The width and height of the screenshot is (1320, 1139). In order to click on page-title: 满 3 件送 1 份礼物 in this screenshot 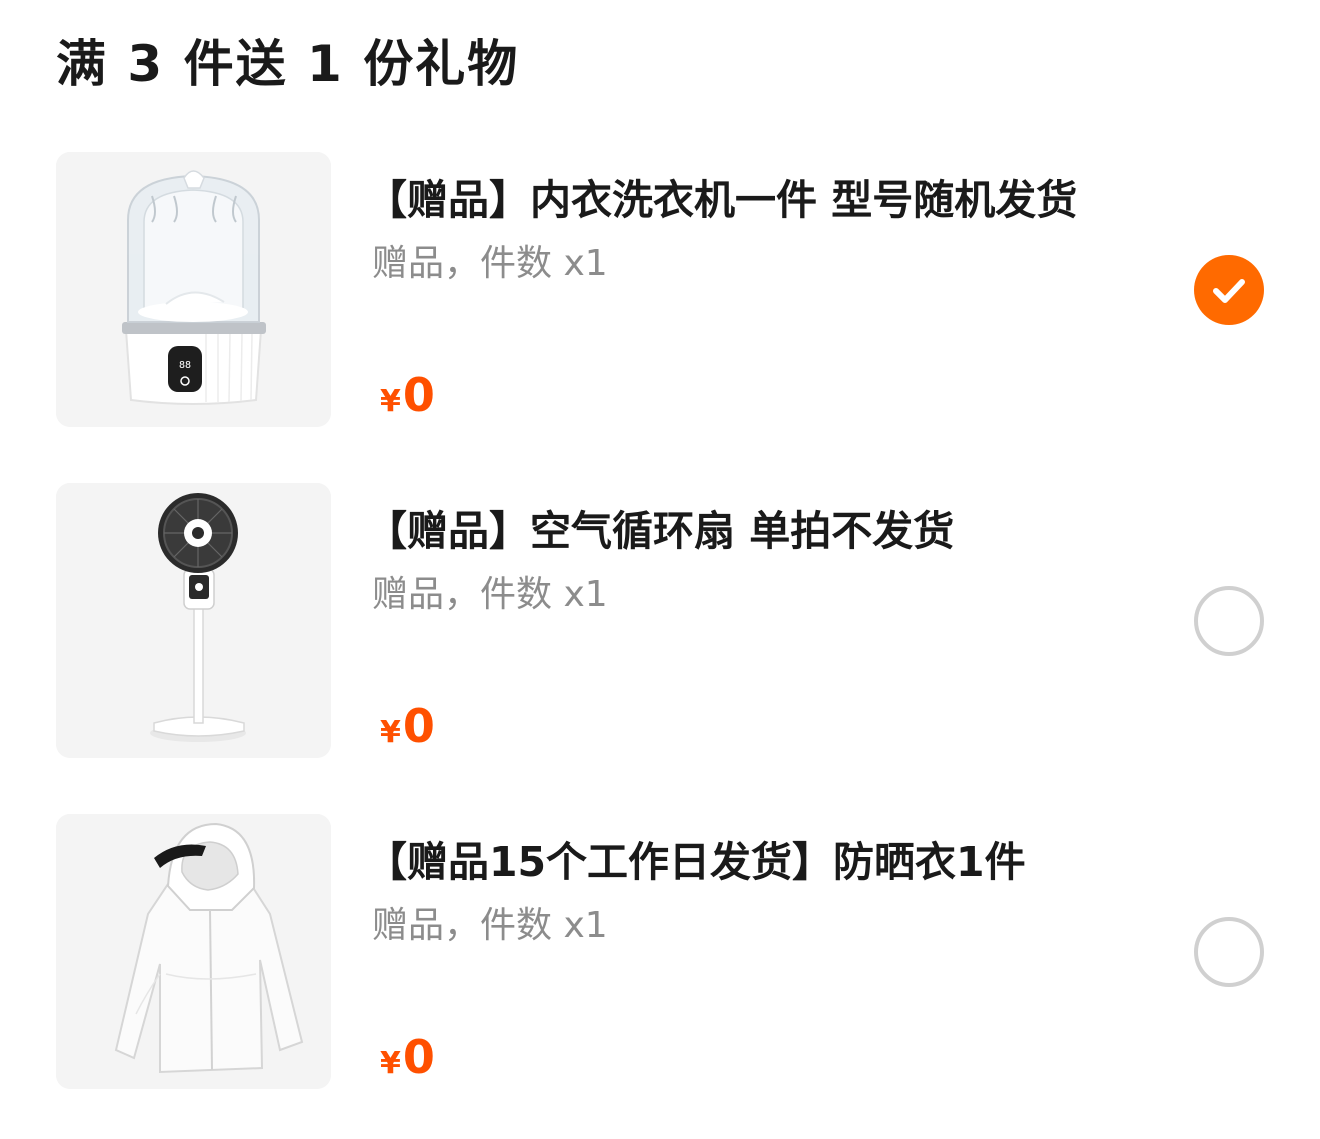, I will do `click(288, 64)`.